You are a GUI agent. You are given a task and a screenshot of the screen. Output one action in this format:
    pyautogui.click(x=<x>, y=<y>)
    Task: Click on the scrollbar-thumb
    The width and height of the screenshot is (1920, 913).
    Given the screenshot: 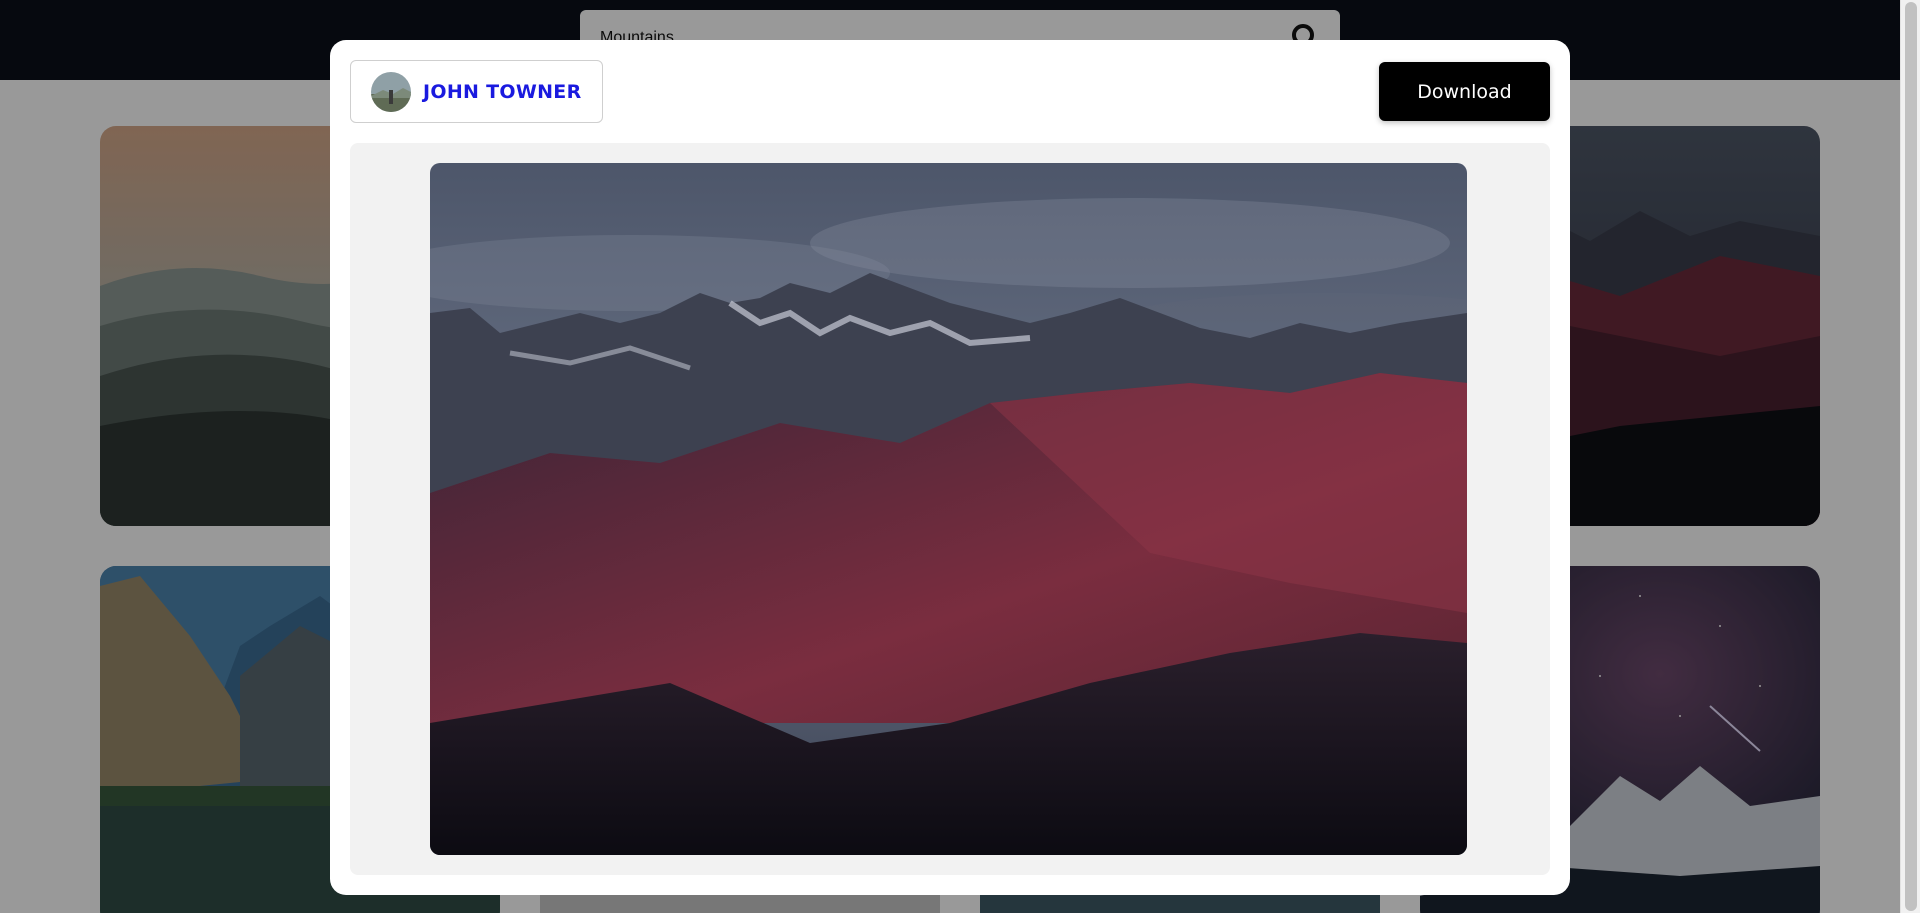 What is the action you would take?
    pyautogui.click(x=1911, y=456)
    